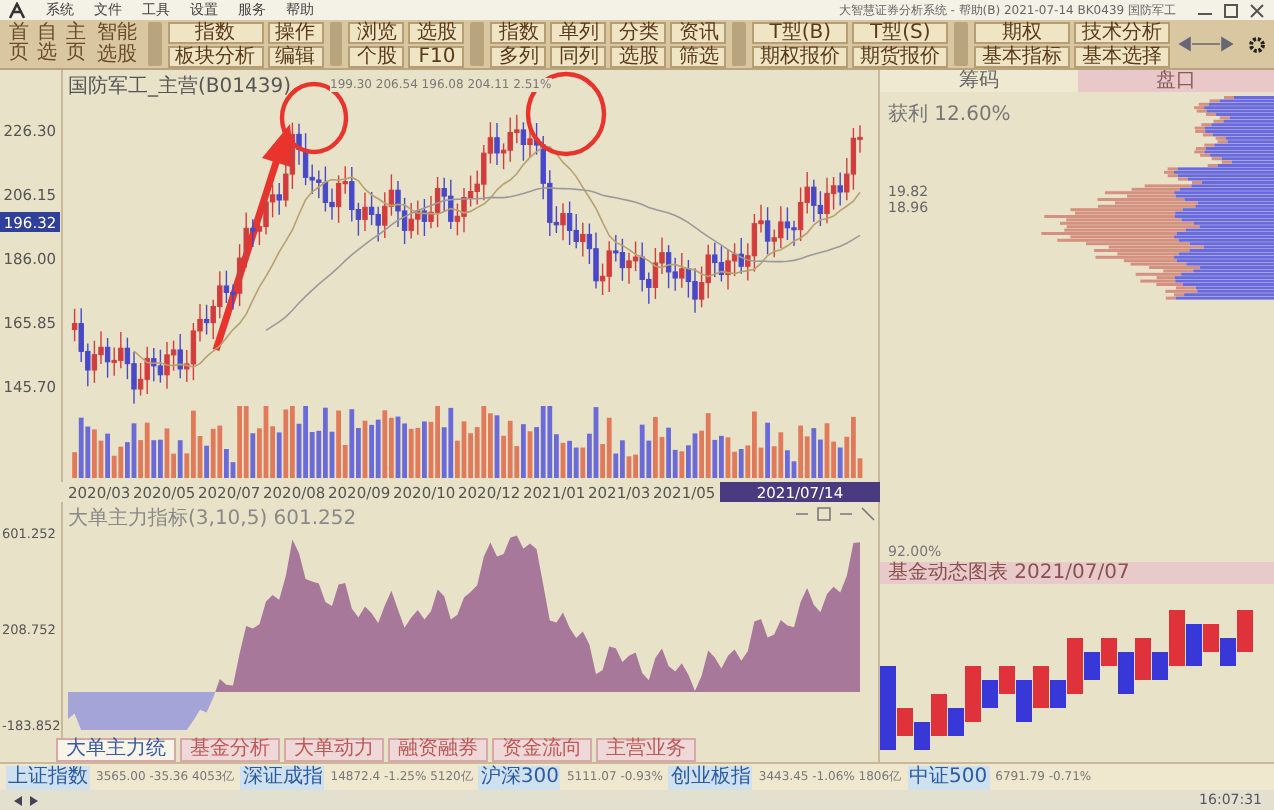  Describe the element at coordinates (376, 56) in the screenshot. I see `toolbar-button: 个股` at that location.